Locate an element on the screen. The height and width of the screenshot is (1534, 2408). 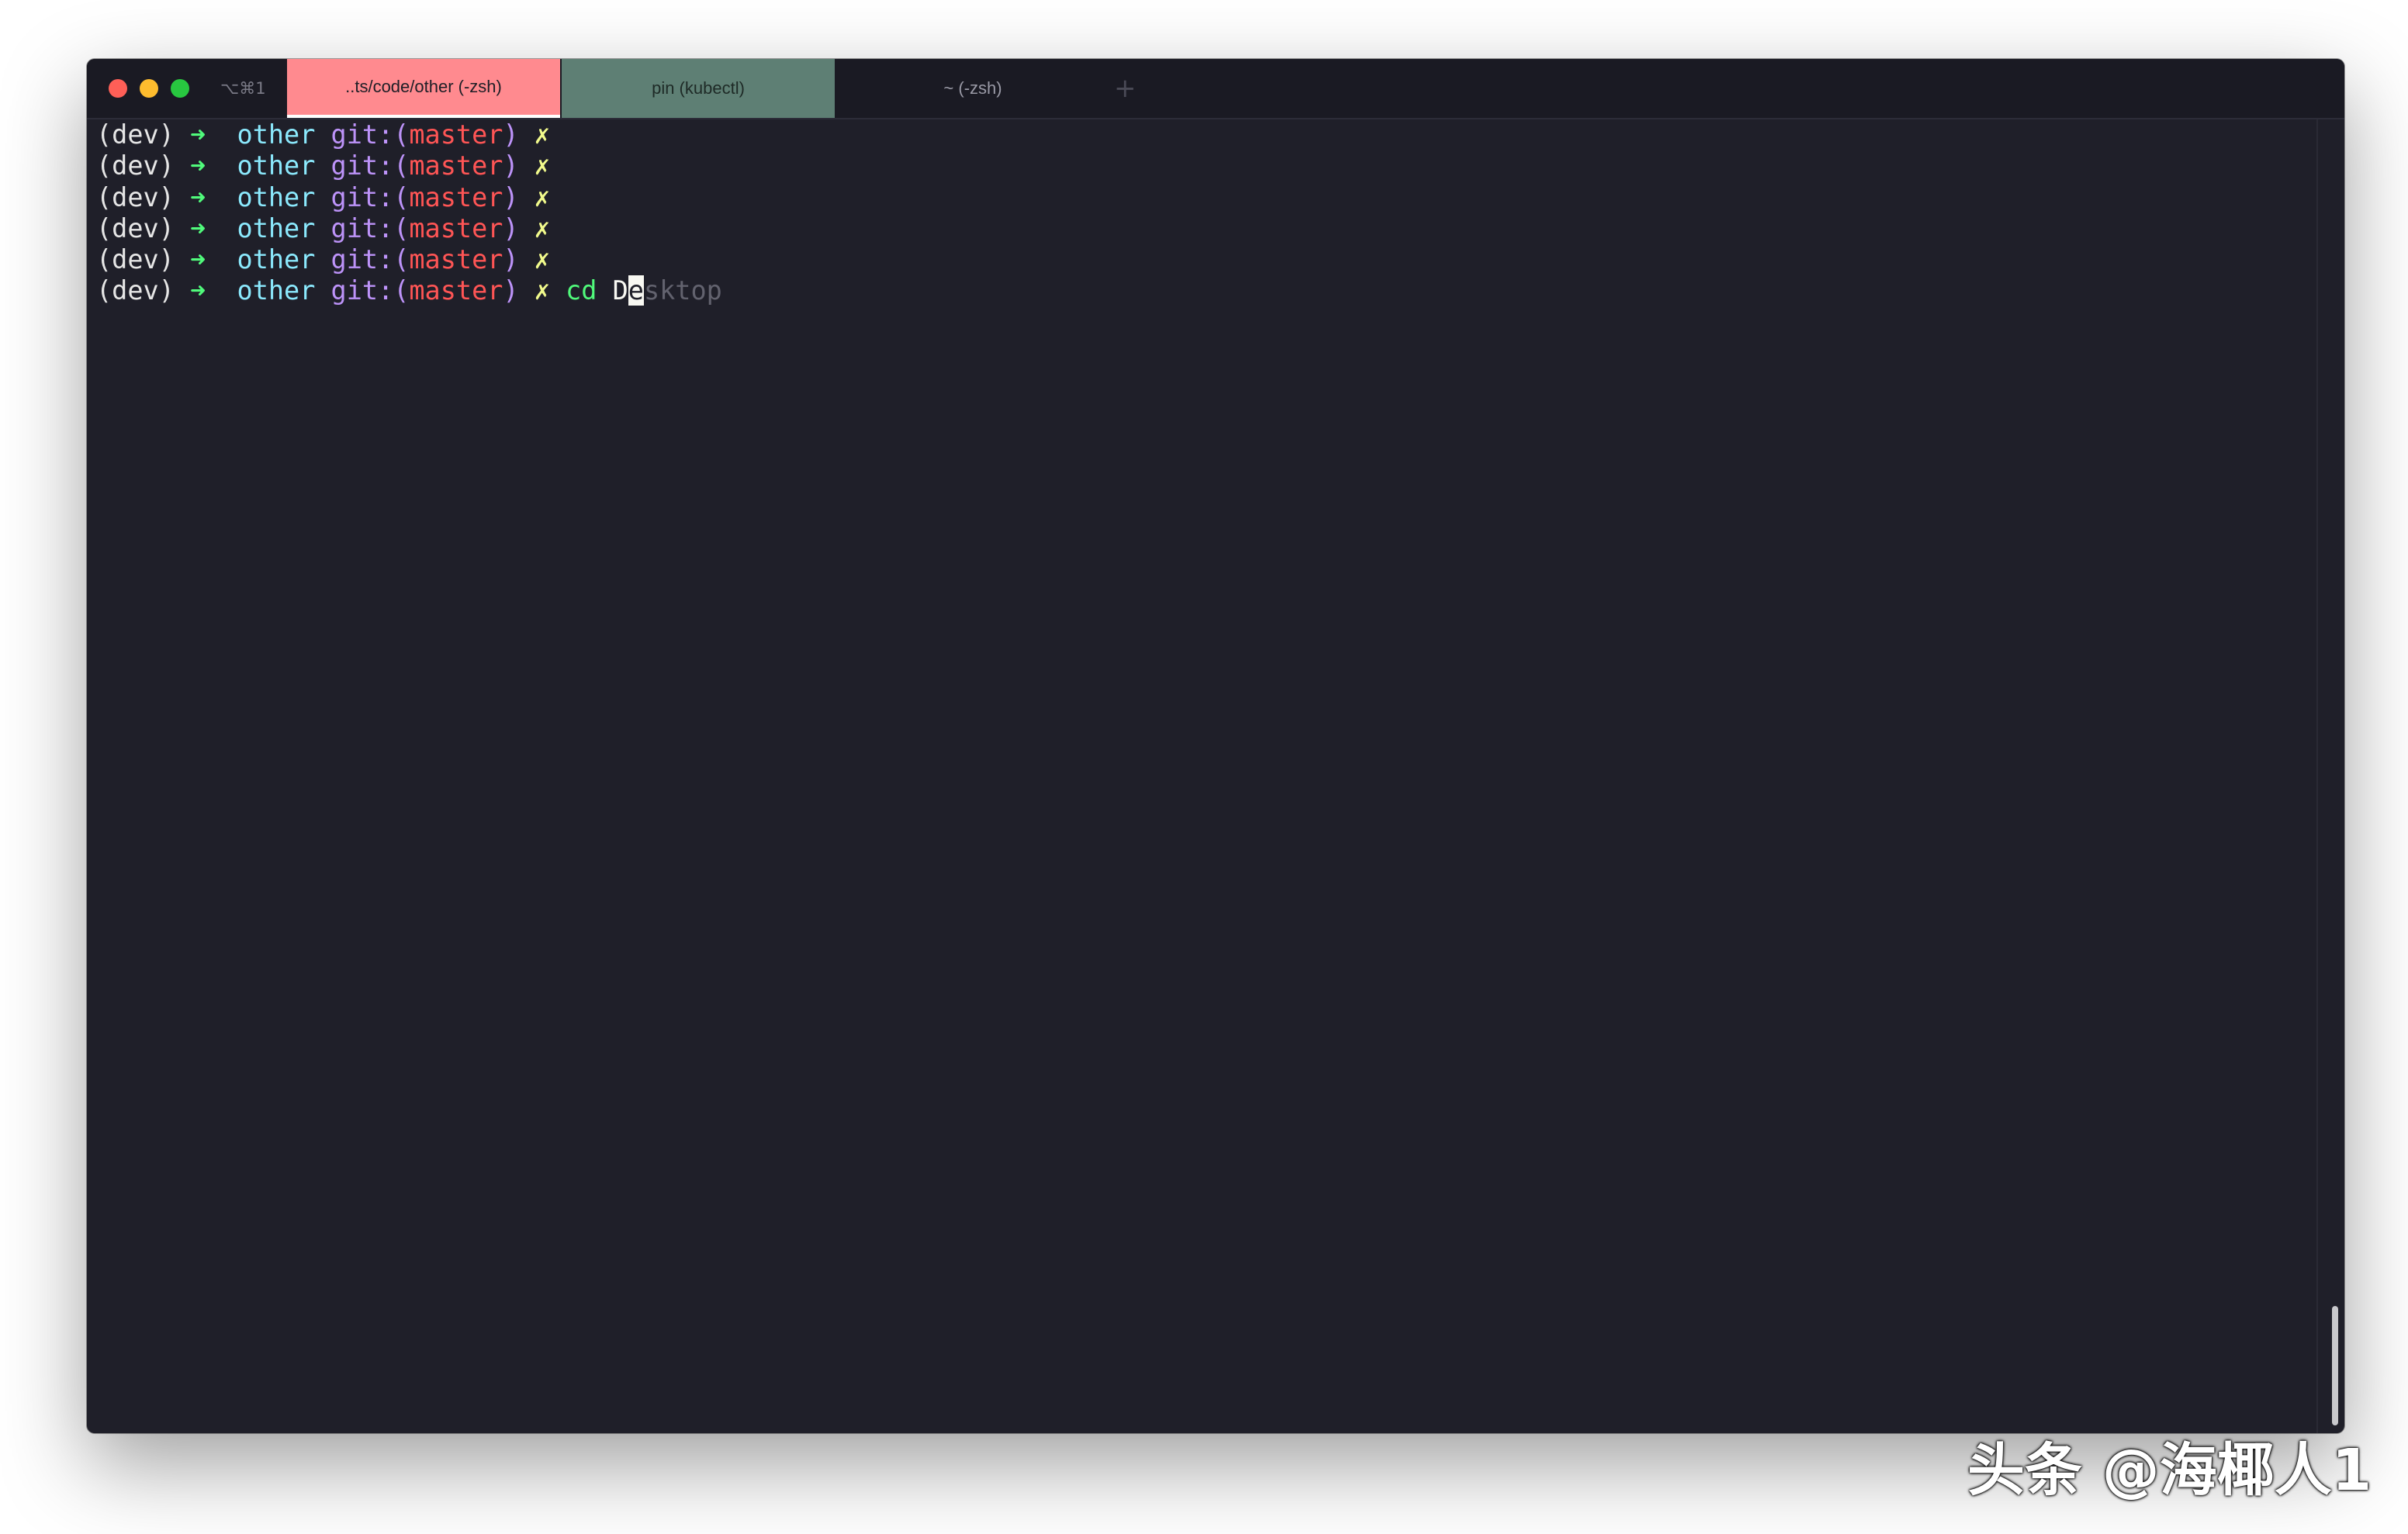
close-window-button is located at coordinates (118, 88).